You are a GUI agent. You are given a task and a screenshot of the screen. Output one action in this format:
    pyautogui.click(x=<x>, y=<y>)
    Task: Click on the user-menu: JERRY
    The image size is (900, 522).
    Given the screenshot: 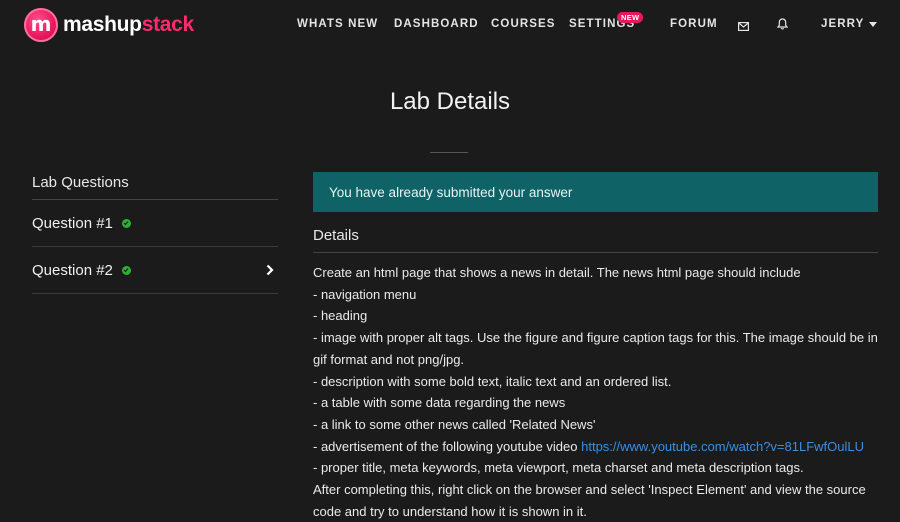 What is the action you would take?
    pyautogui.click(x=849, y=24)
    